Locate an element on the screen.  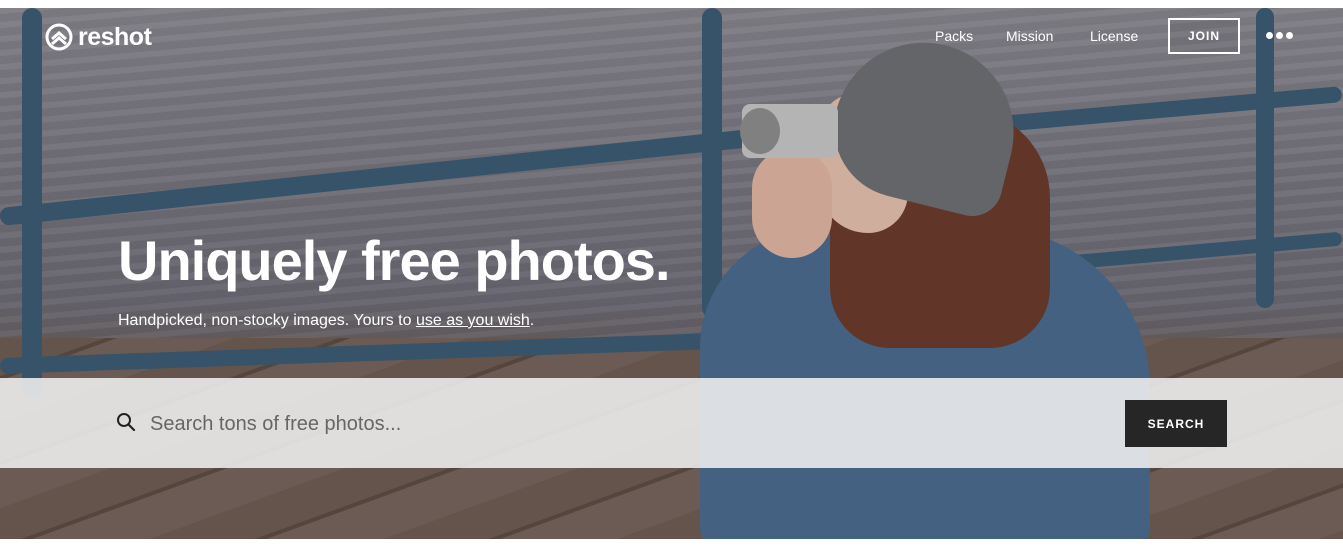
reshot-logo-icon is located at coordinates (59, 37).